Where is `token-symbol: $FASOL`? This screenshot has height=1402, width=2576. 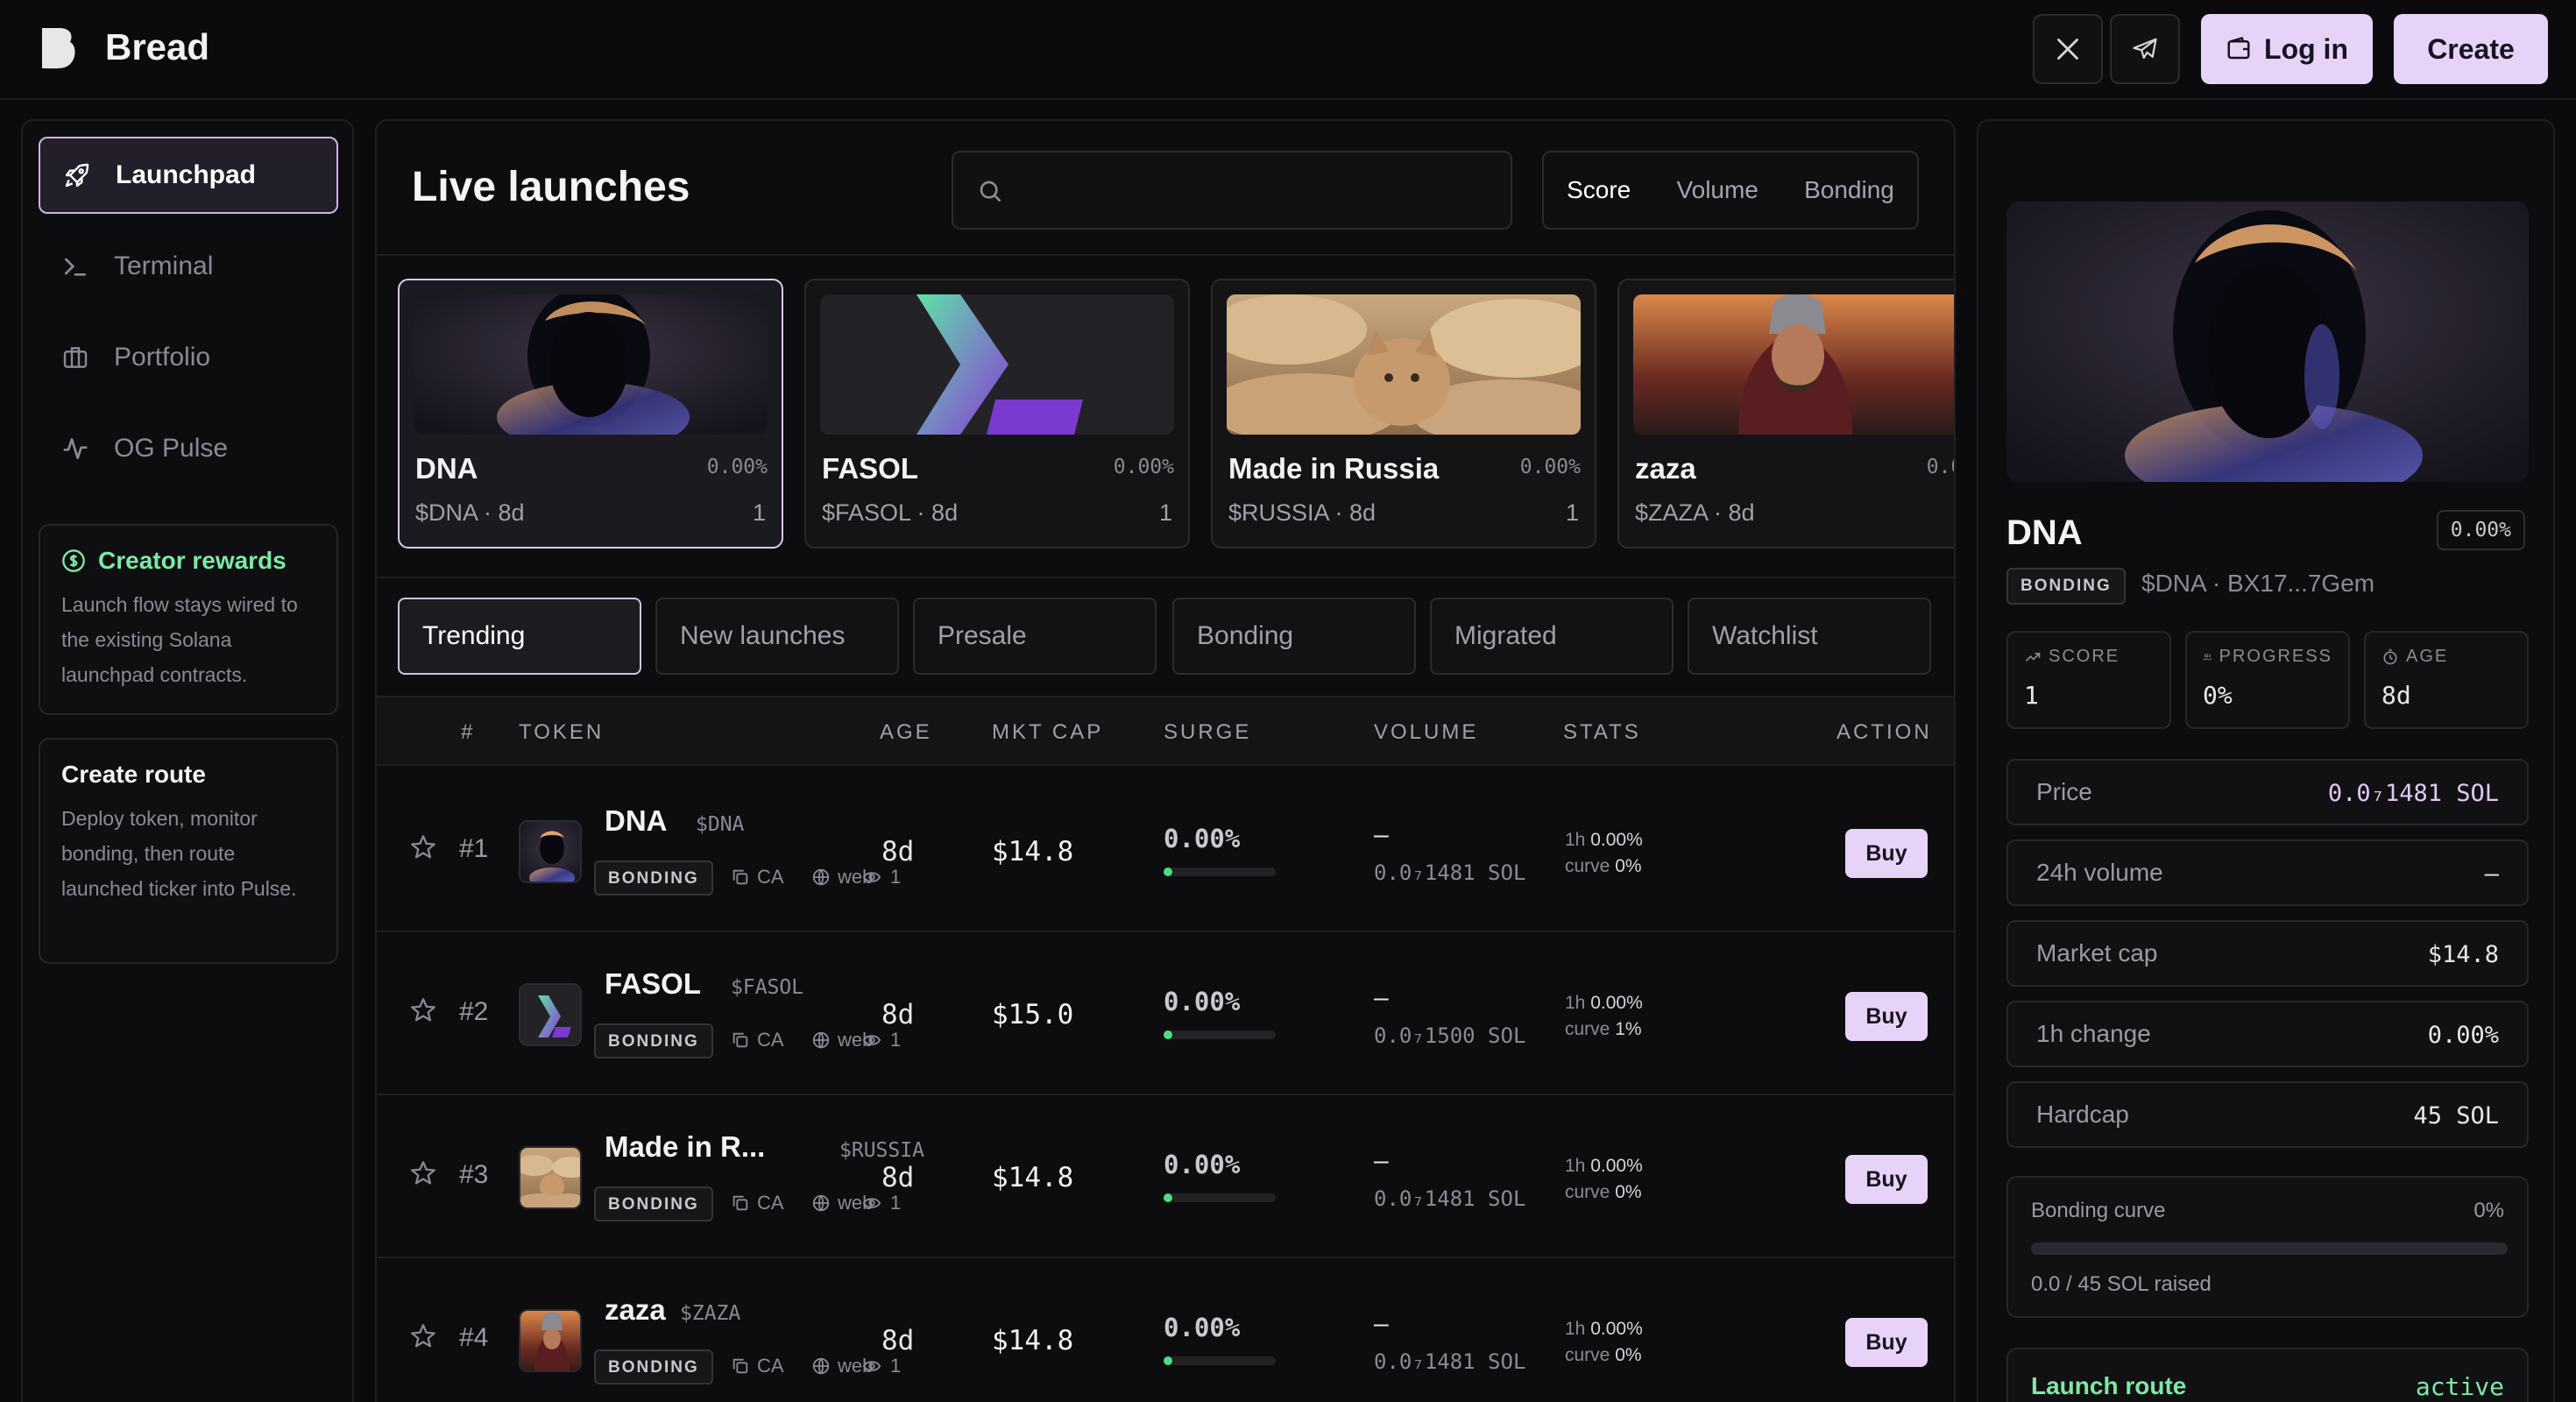
token-symbol: $FASOL is located at coordinates (767, 988).